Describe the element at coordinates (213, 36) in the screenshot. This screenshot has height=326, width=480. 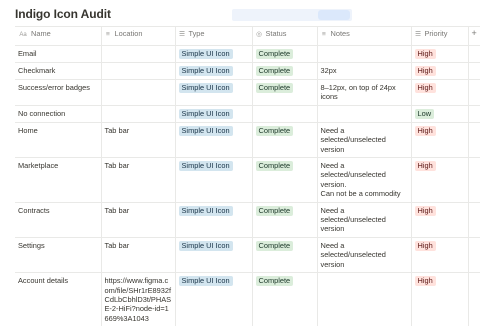
I see `column-header-type: ☰Type` at that location.